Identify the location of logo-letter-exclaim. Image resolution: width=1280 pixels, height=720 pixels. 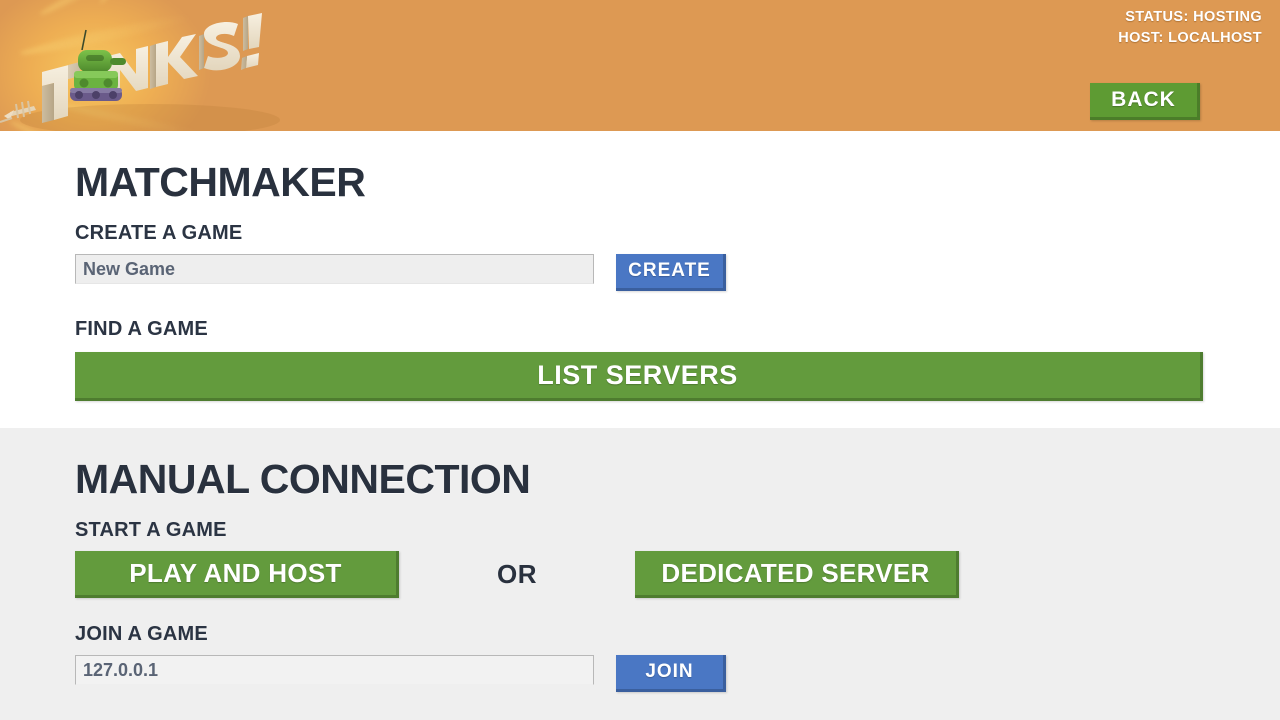
(251, 41).